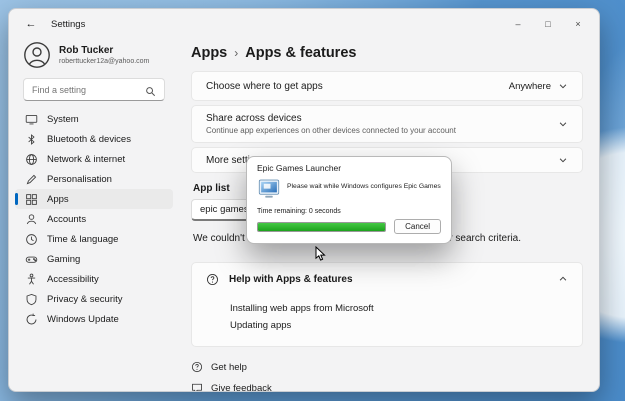 Image resolution: width=625 pixels, height=401 pixels. I want to click on mouse-cursor, so click(320, 253).